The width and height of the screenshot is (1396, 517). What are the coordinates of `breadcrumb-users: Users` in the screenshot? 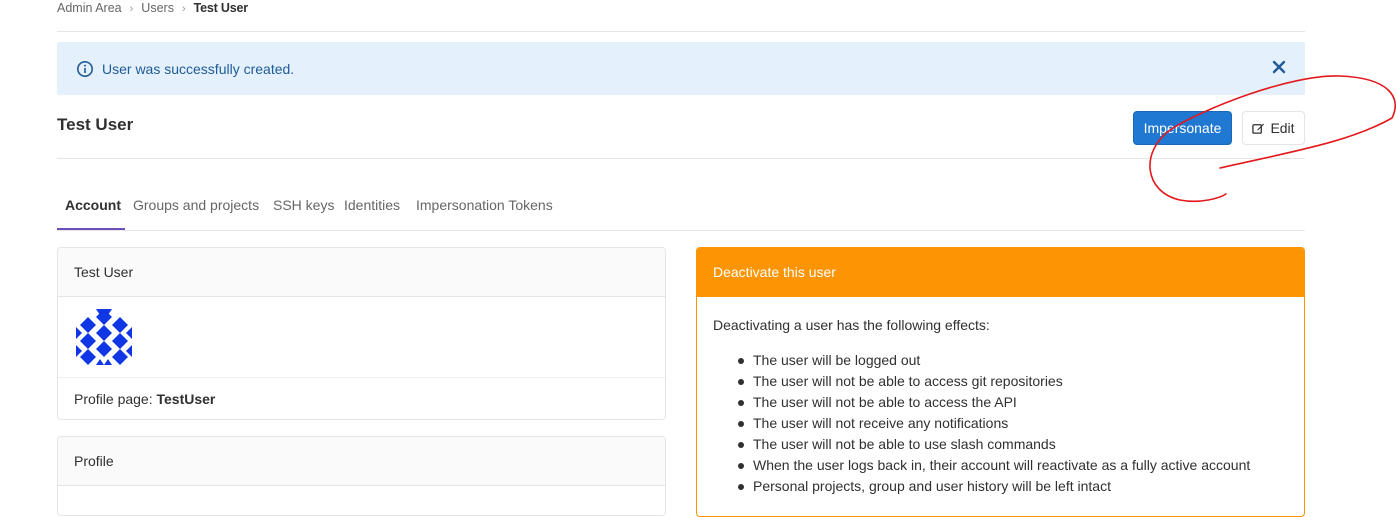 It's located at (157, 8).